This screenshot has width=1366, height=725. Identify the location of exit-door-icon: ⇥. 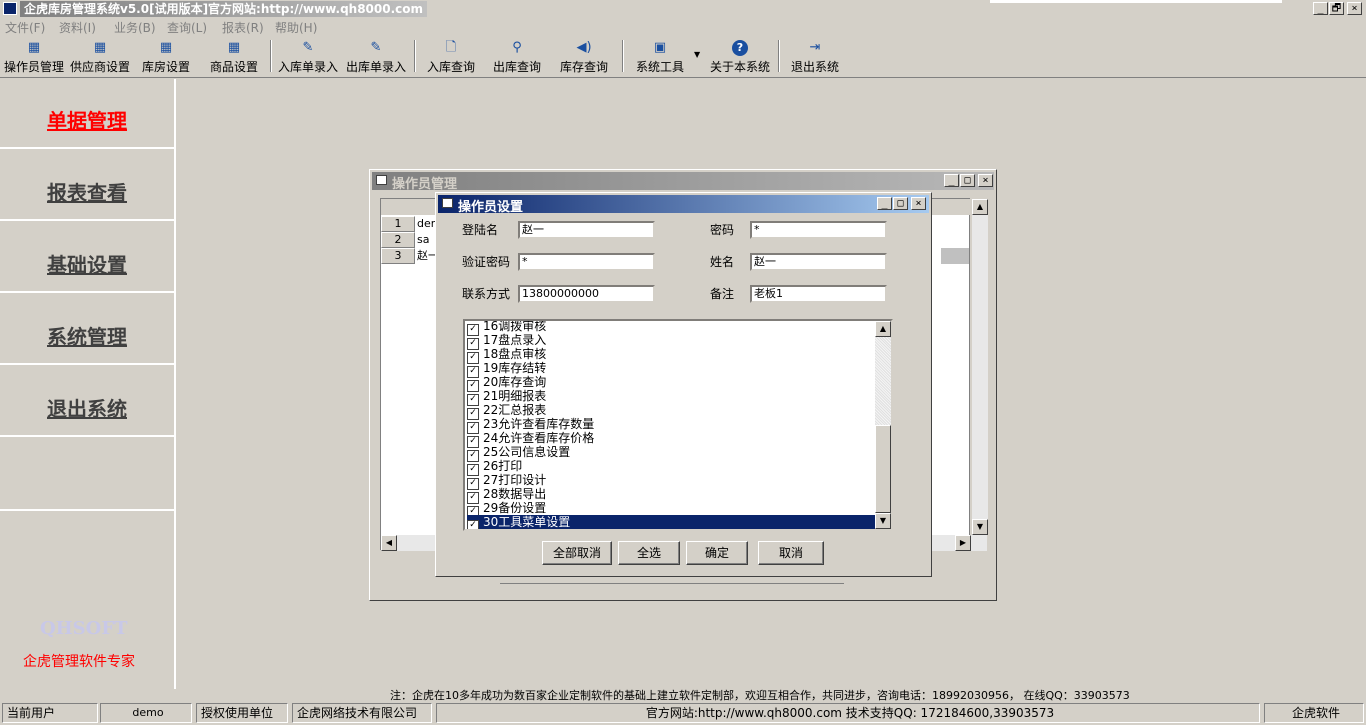
(815, 47).